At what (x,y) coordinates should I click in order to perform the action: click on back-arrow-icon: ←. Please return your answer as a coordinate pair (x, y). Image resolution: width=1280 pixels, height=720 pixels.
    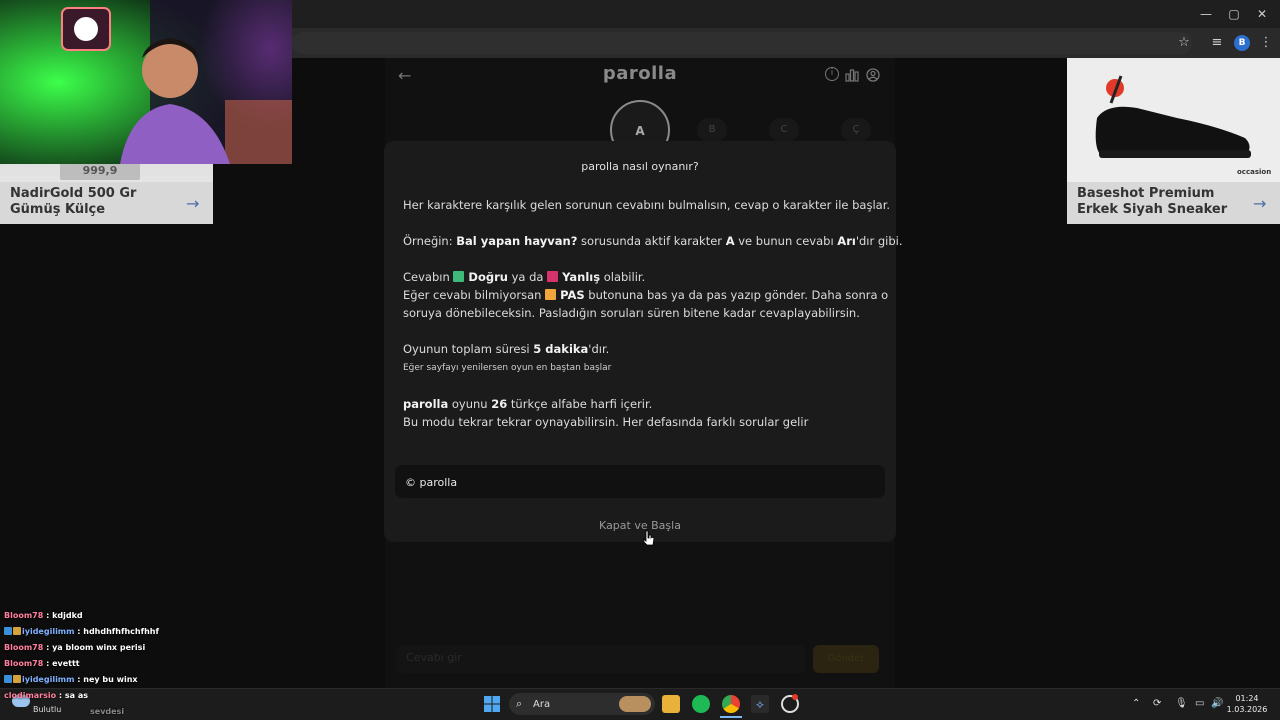
    Looking at the image, I should click on (404, 75).